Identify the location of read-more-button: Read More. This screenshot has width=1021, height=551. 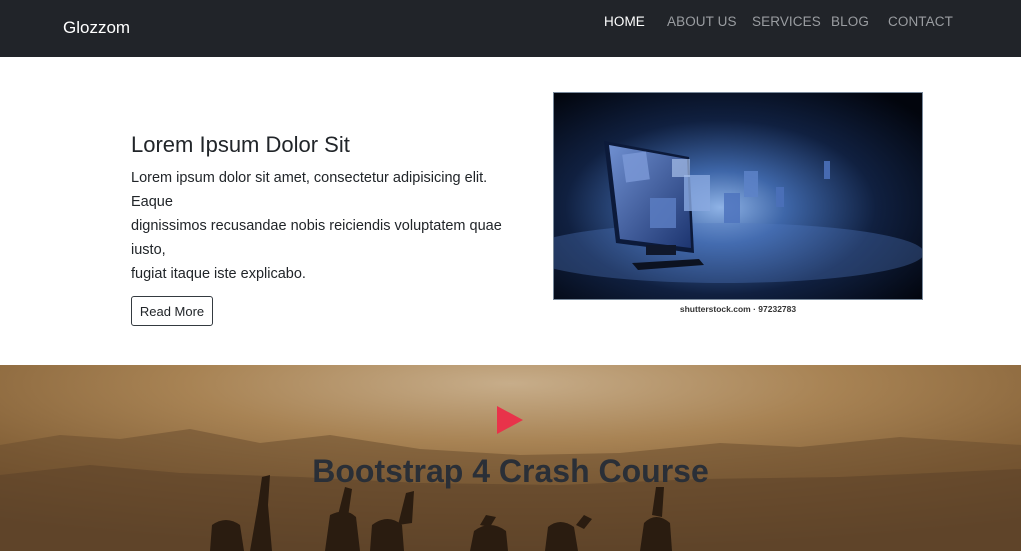
(172, 311).